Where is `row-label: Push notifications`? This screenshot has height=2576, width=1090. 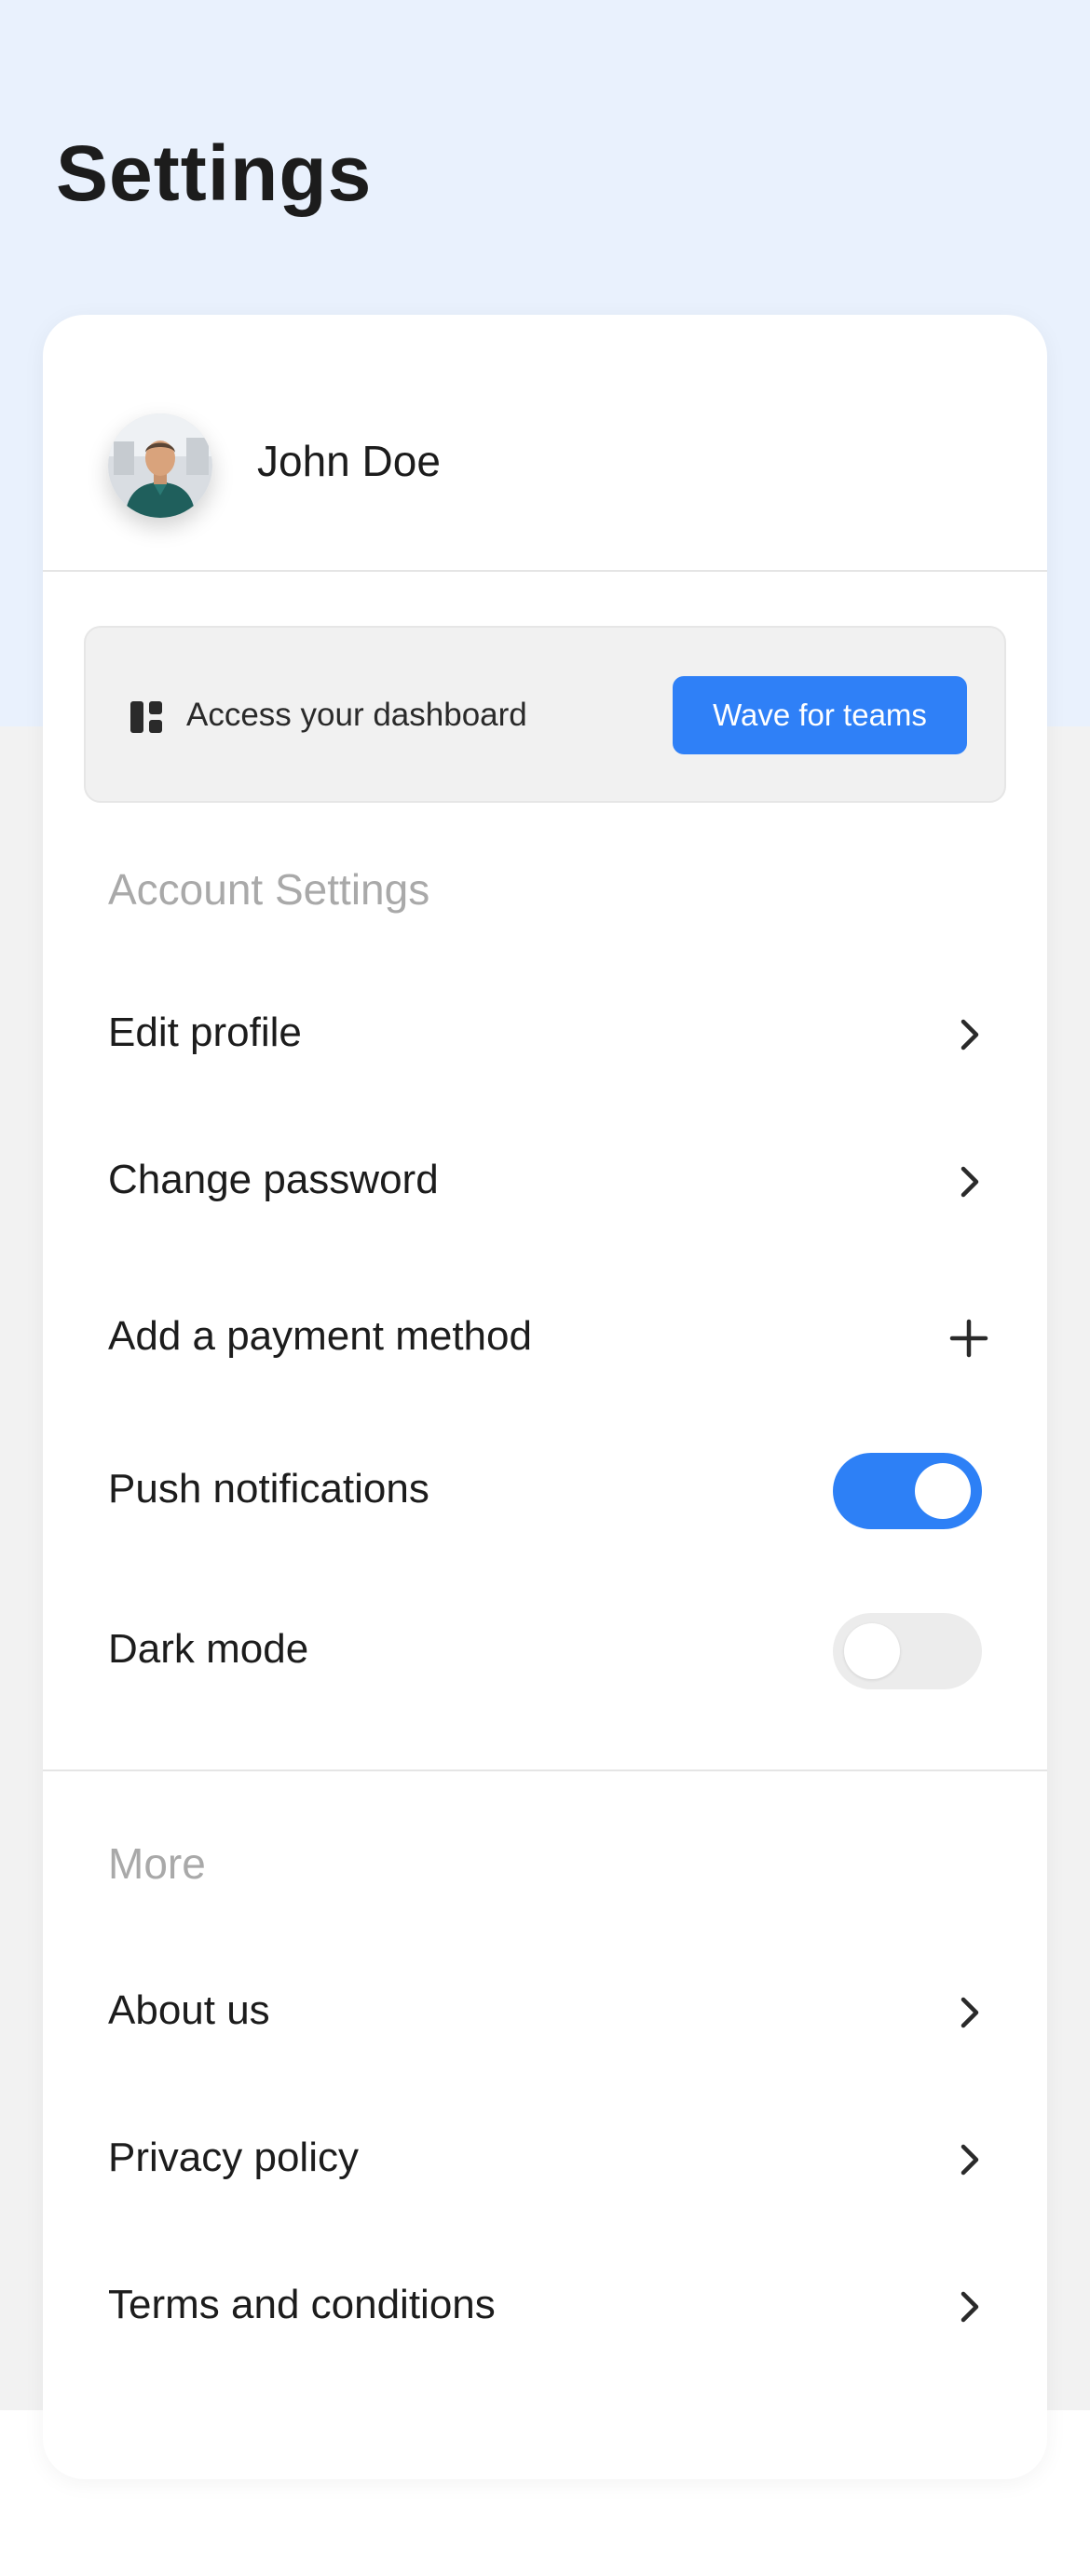 row-label: Push notifications is located at coordinates (268, 1489).